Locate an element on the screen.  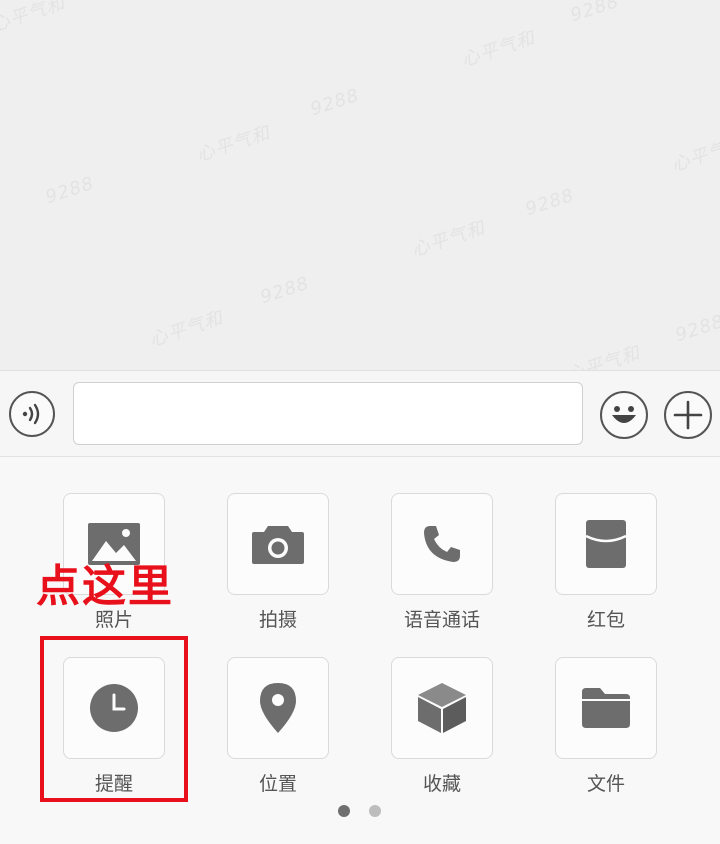
file-label: 文件 is located at coordinates (605, 784).